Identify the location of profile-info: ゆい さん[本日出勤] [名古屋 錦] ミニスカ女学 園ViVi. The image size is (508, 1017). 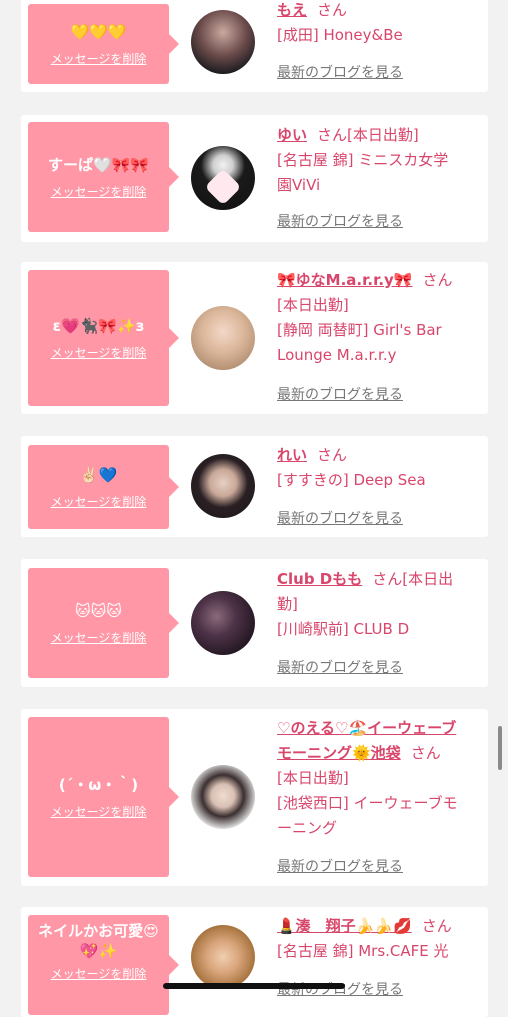
(377, 160).